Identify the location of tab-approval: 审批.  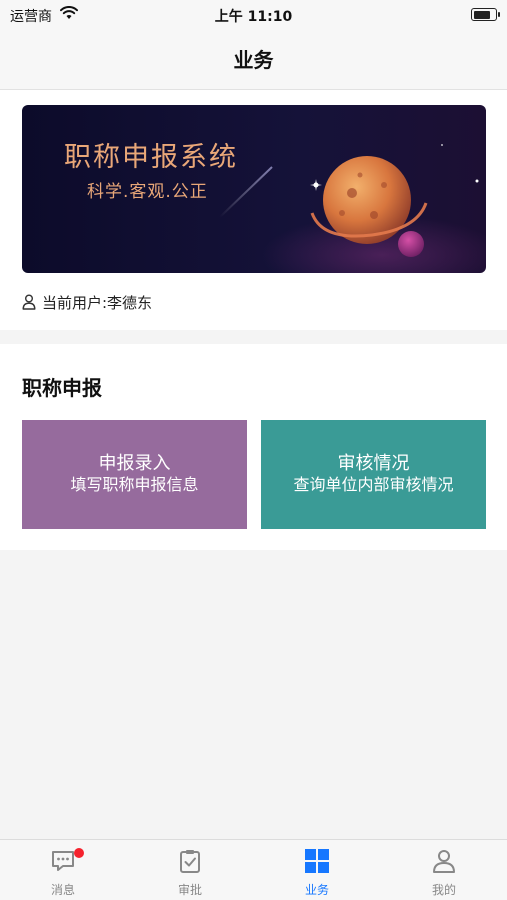
(190, 870).